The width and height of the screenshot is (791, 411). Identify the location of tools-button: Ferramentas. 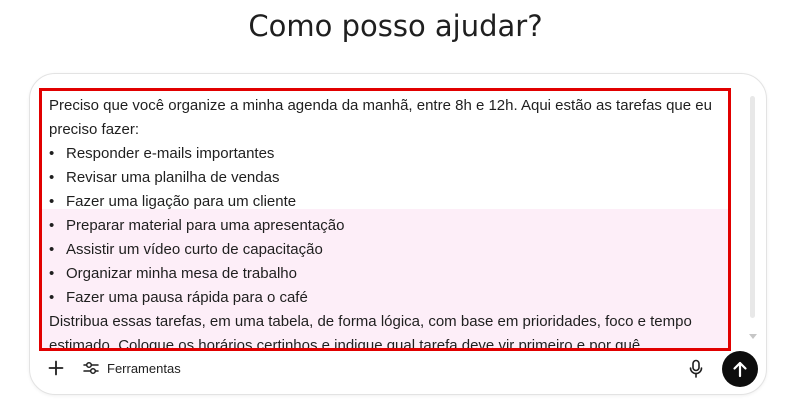
(131, 368).